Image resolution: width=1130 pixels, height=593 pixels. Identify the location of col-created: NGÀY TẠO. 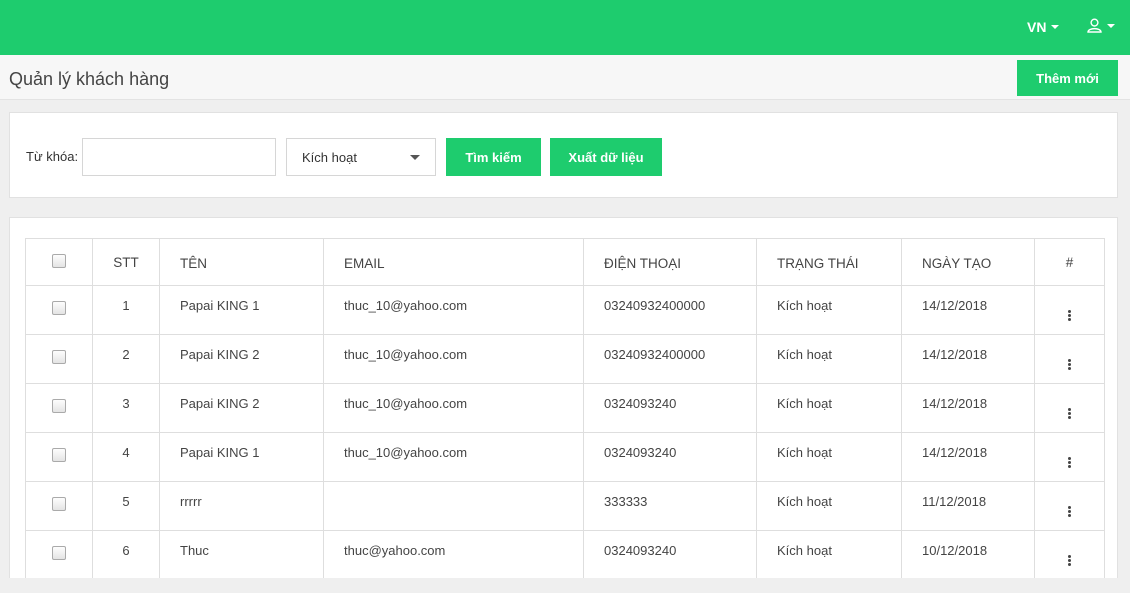
(968, 262).